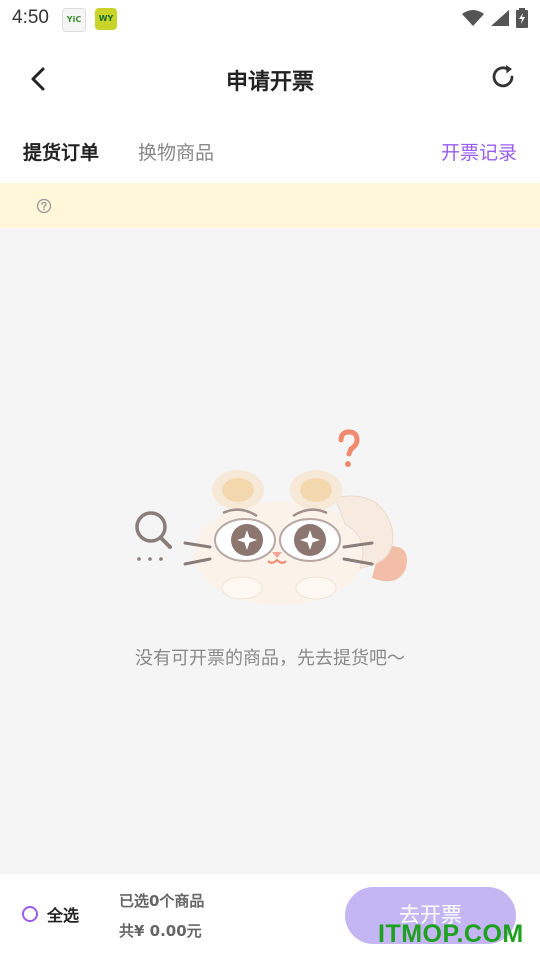 The image size is (540, 960). What do you see at coordinates (61, 151) in the screenshot?
I see `tab-pickup-orders: 提货订单` at bounding box center [61, 151].